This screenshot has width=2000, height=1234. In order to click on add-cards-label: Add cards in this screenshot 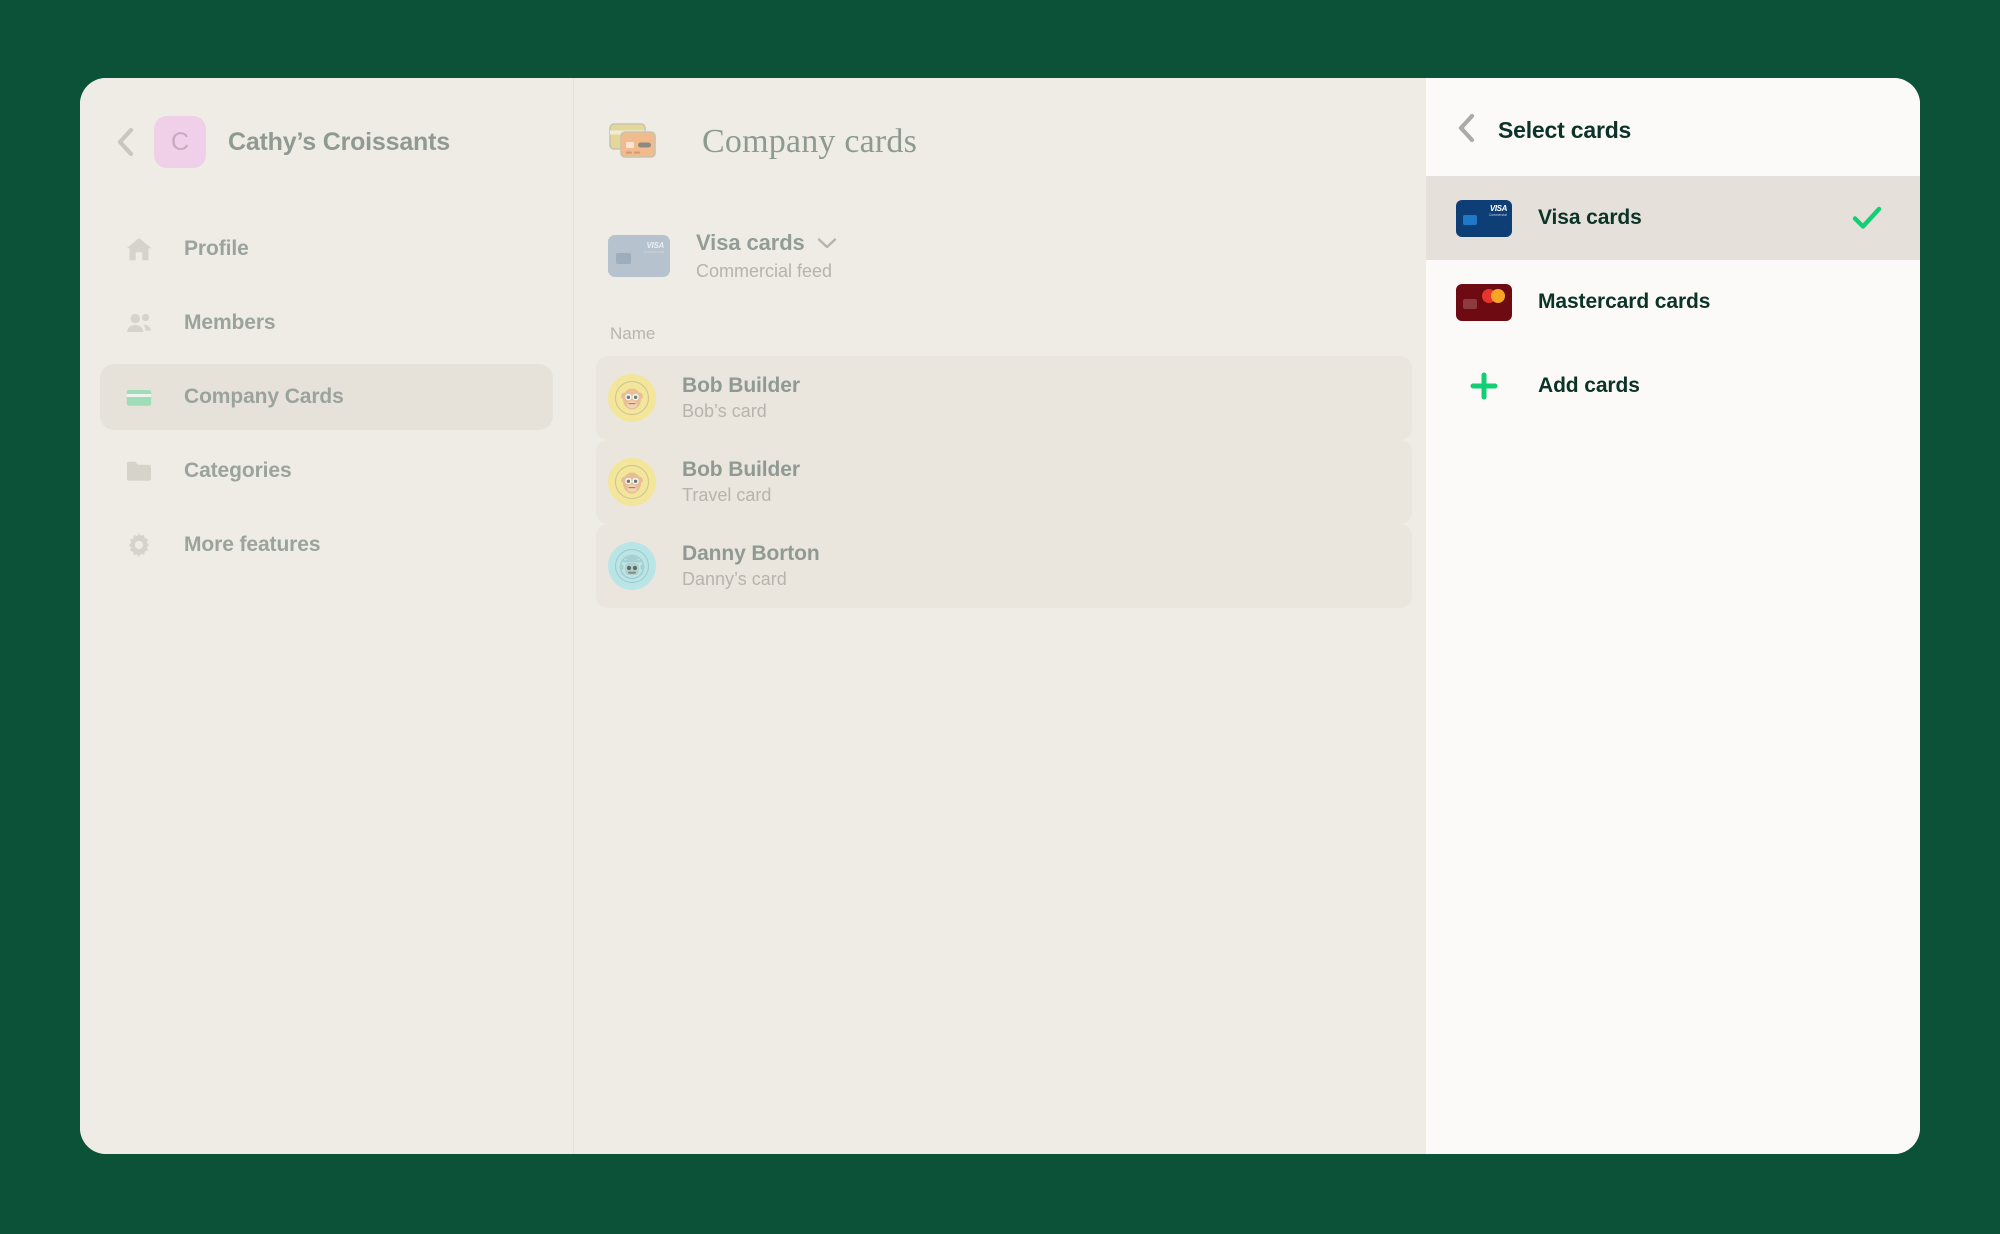, I will do `click(1589, 385)`.